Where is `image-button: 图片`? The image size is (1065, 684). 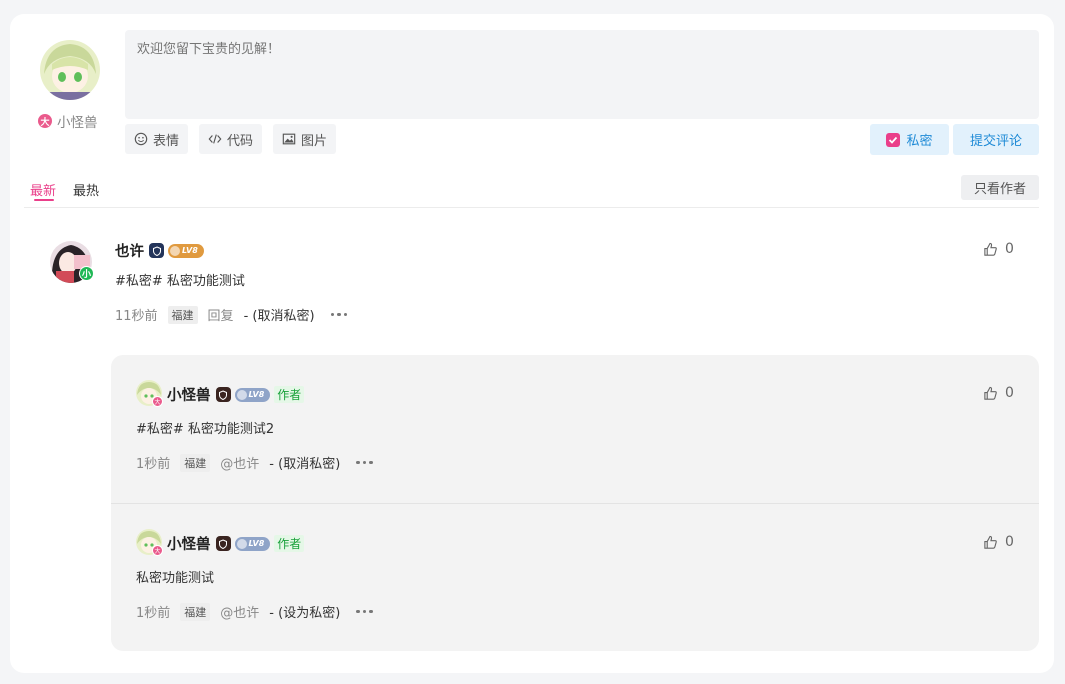
image-button: 图片 is located at coordinates (305, 139).